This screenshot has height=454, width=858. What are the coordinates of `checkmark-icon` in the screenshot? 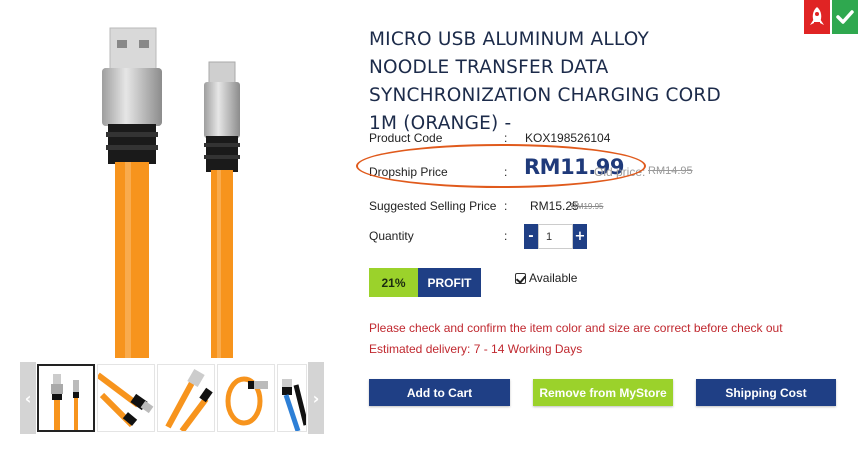 It's located at (845, 17).